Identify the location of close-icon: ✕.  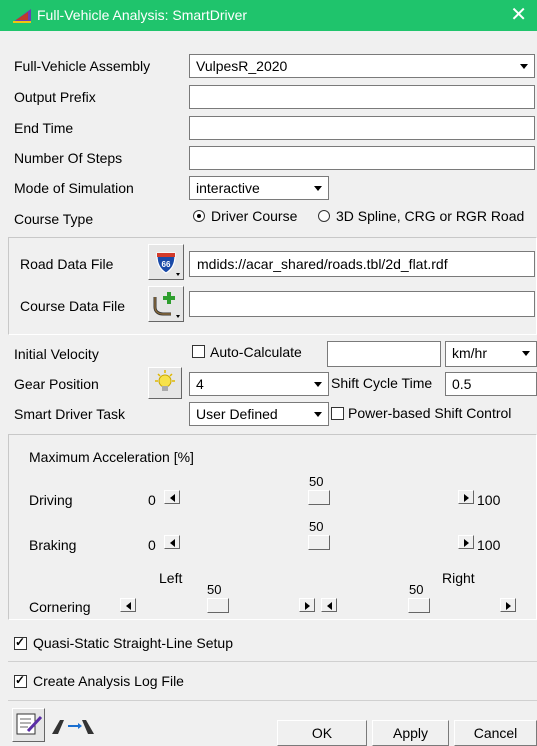
(518, 15).